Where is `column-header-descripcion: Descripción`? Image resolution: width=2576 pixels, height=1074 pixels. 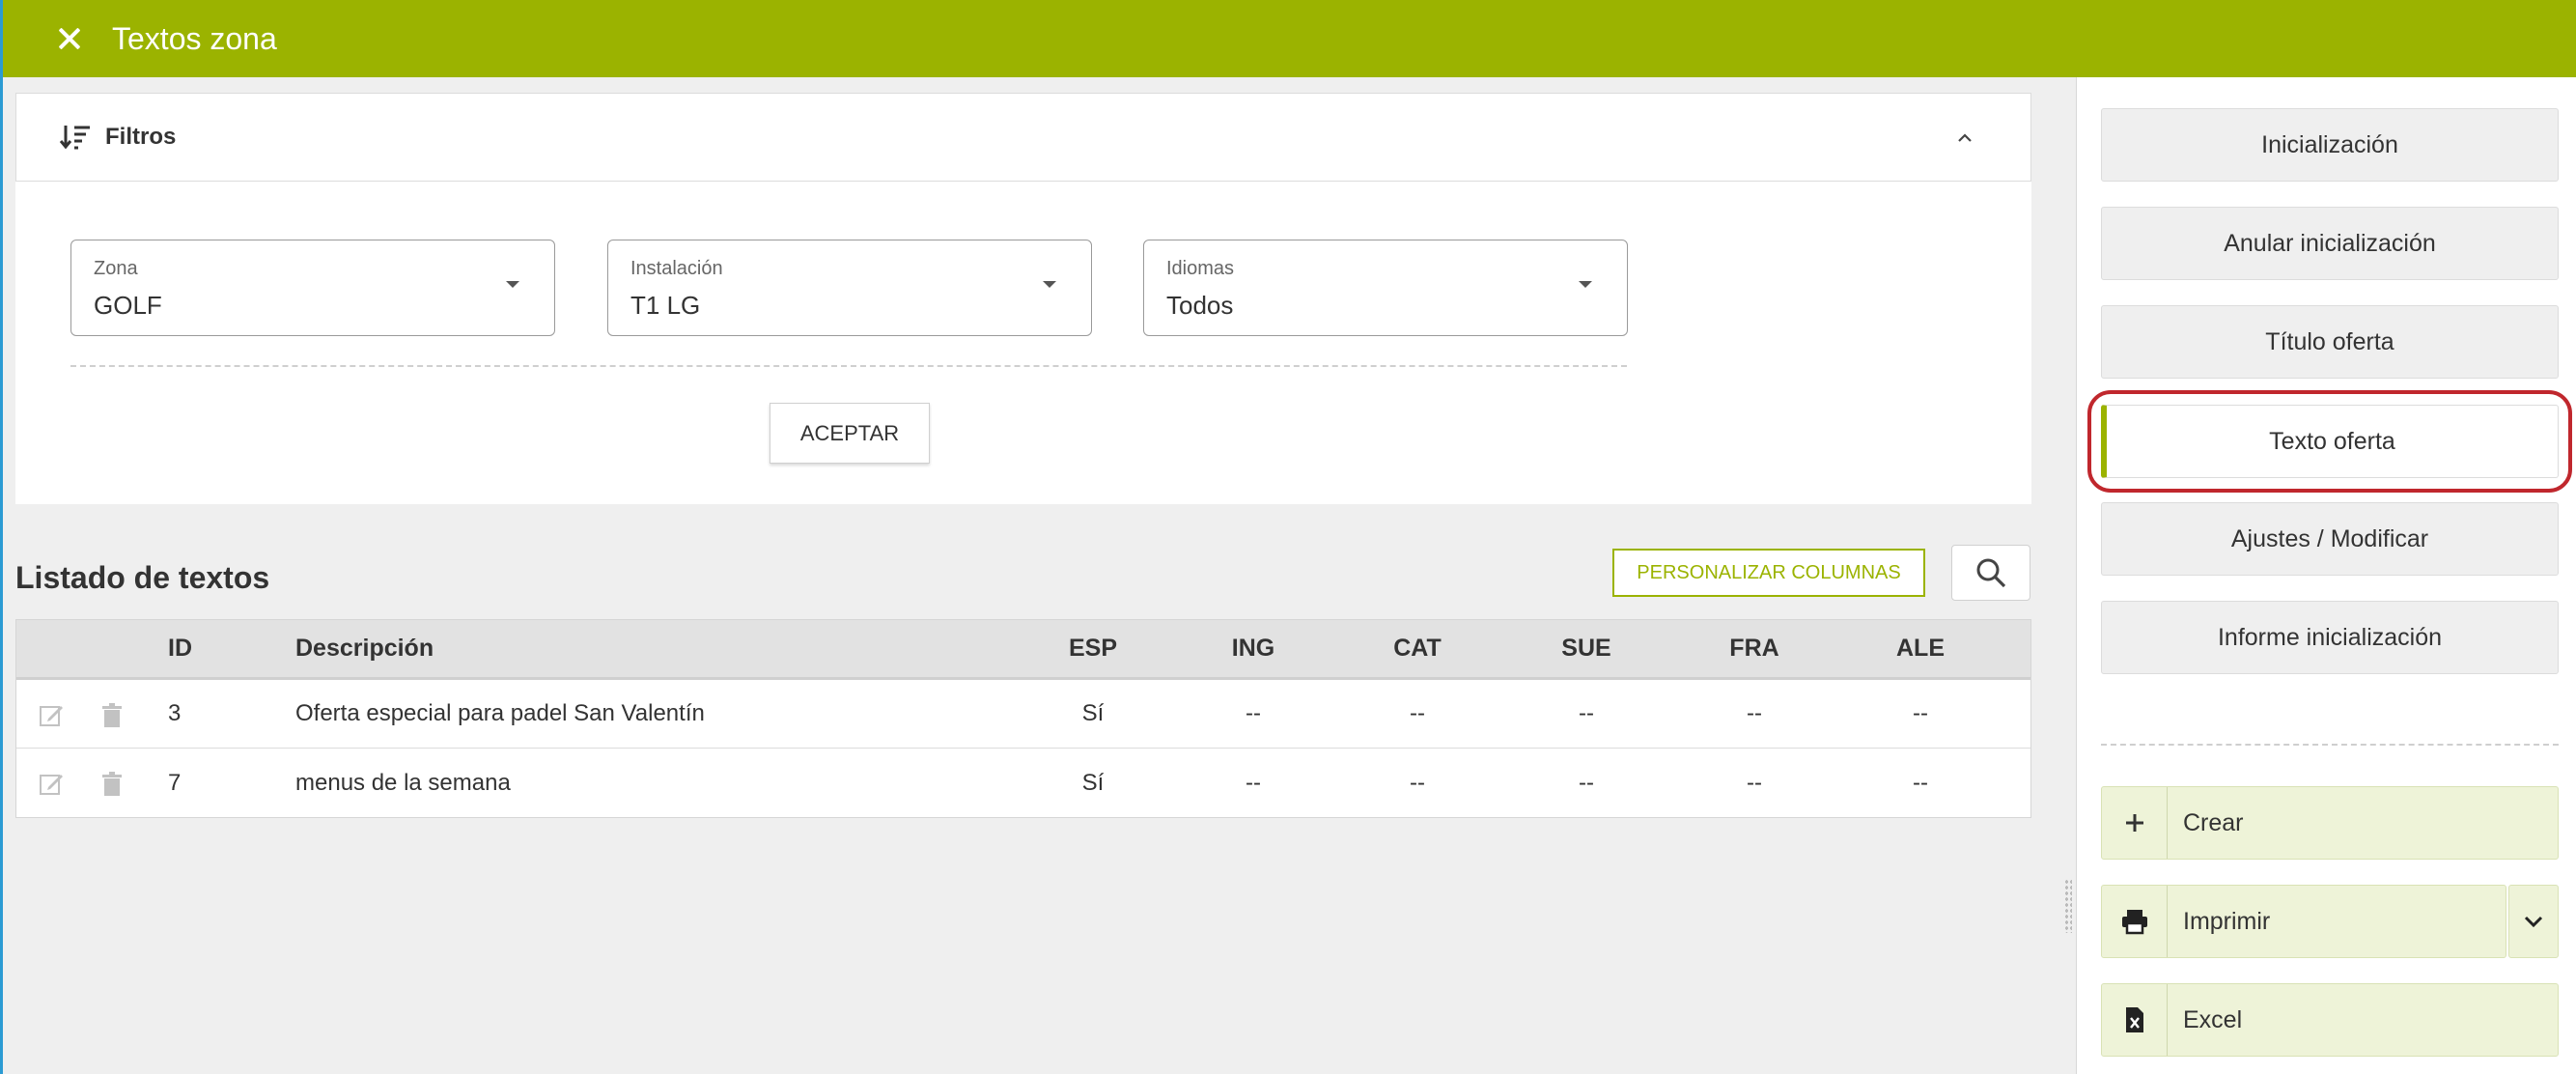
column-header-descripcion: Descripción is located at coordinates (365, 648).